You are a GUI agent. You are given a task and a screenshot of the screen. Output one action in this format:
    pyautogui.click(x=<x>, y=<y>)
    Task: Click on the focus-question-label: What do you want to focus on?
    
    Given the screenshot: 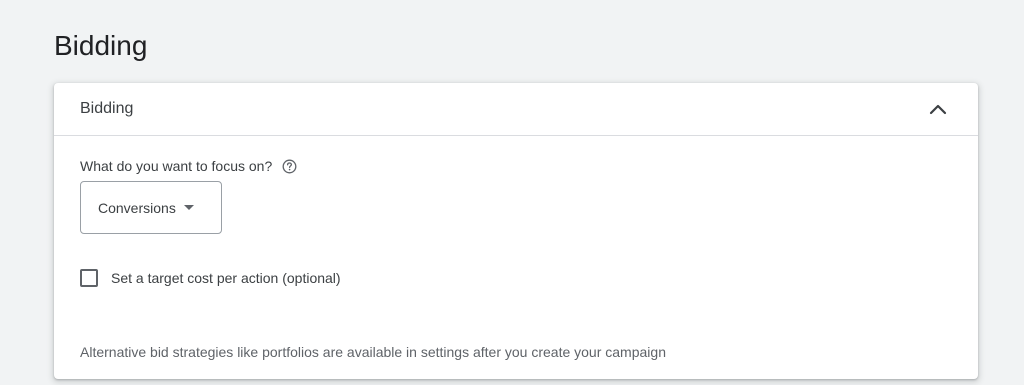 What is the action you would take?
    pyautogui.click(x=176, y=166)
    